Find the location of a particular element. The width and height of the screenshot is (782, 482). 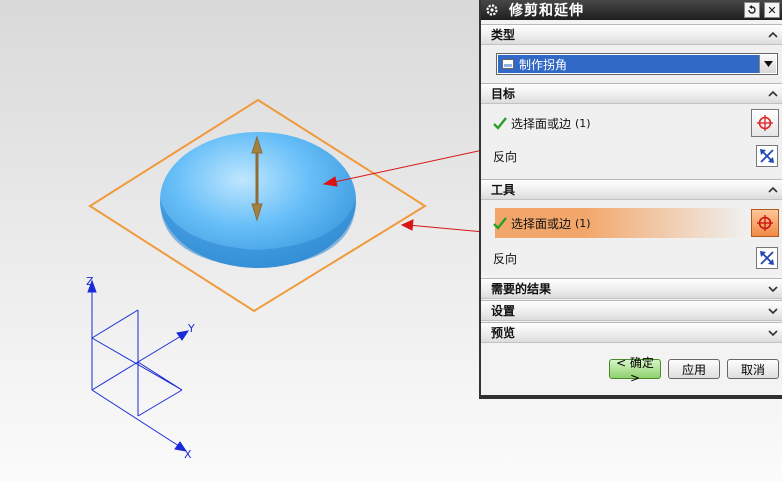

type-selected-value: 制作拐角 is located at coordinates (543, 64).